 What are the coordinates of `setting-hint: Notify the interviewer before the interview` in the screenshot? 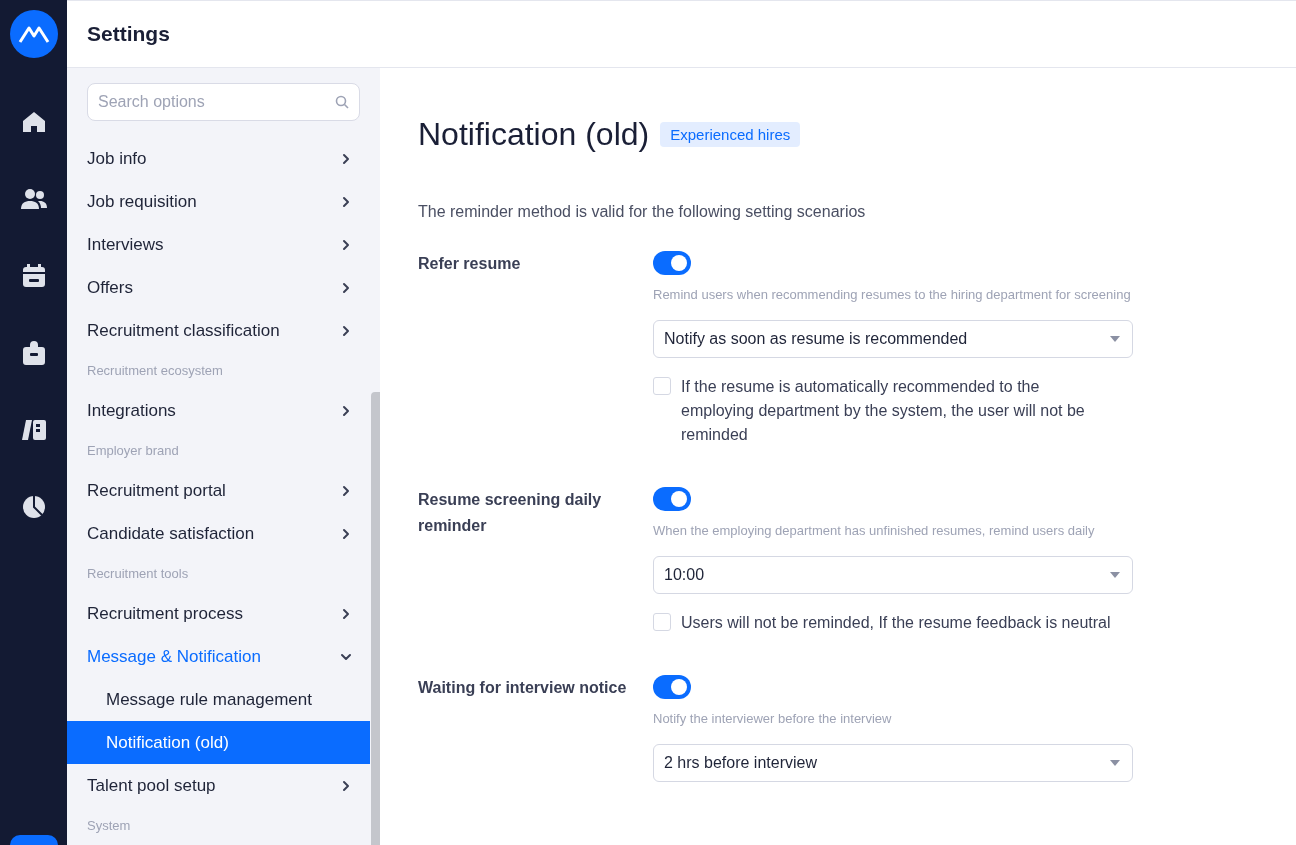 It's located at (772, 718).